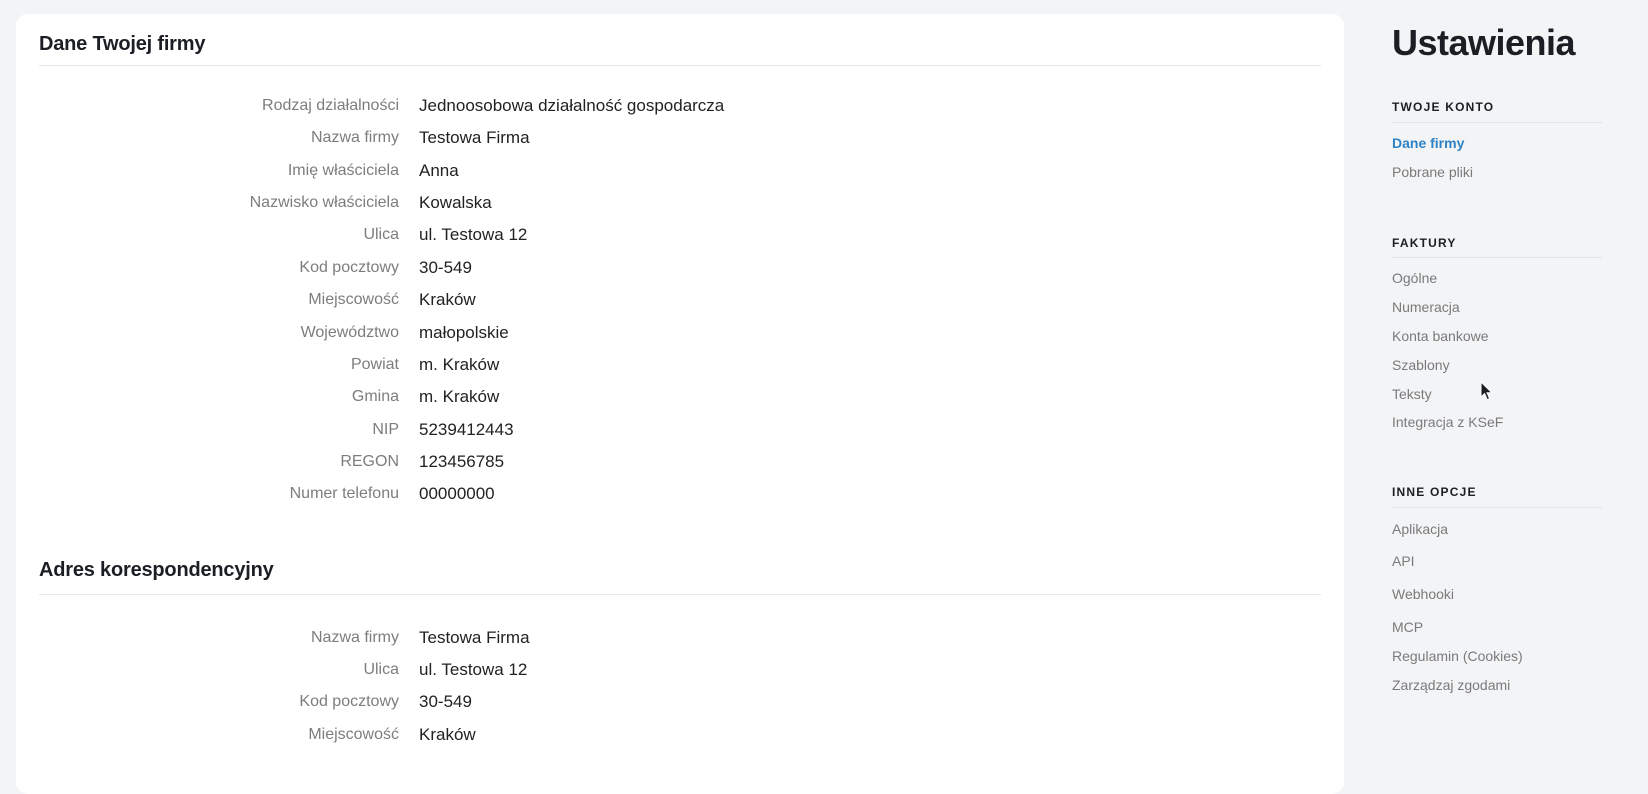  What do you see at coordinates (1432, 172) in the screenshot?
I see `nav-item-downloaded-files: Pobrane pliki` at bounding box center [1432, 172].